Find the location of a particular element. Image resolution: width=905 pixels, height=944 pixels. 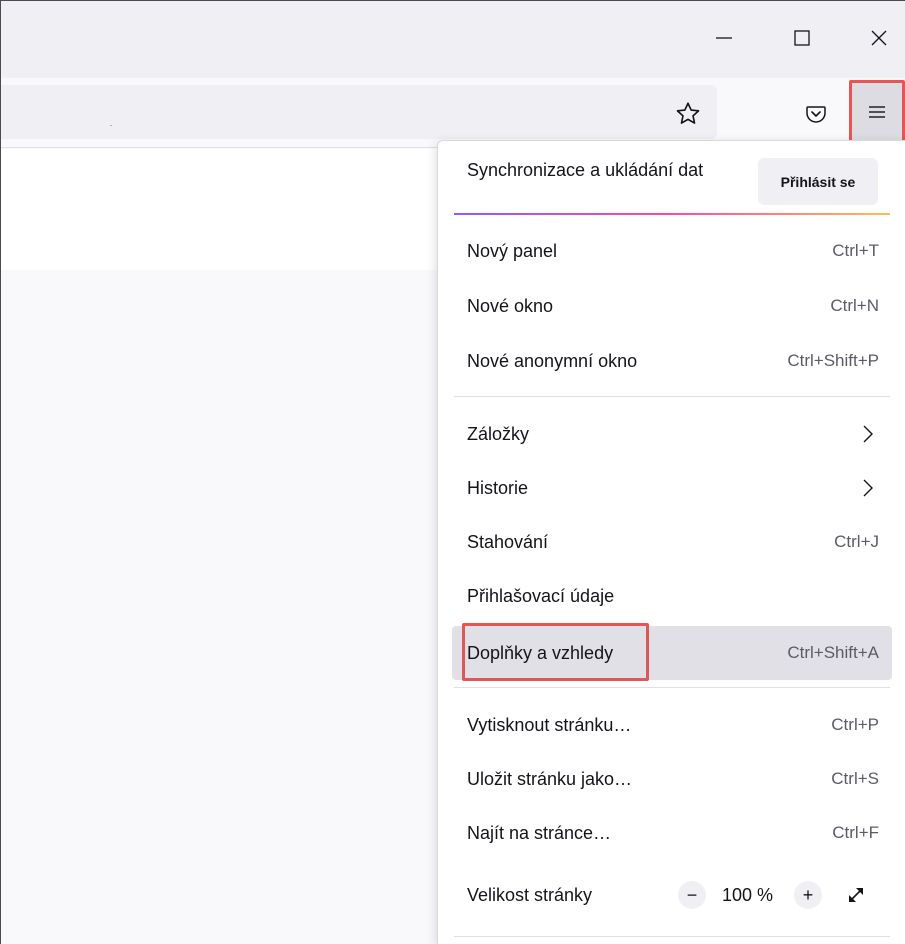

menu-item-label: Historie is located at coordinates (498, 488).